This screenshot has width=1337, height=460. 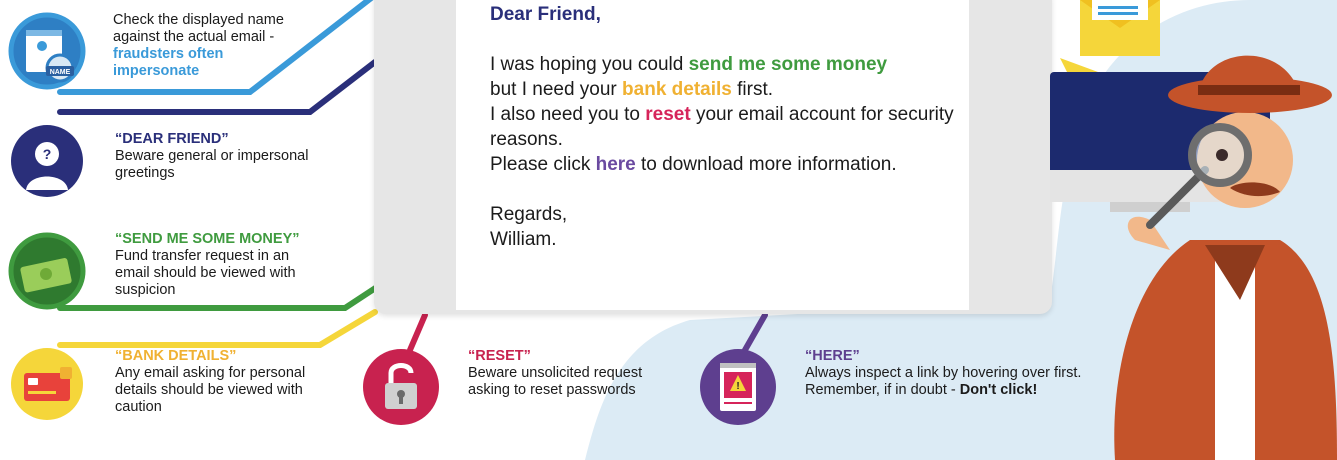 I want to click on email-text: I also need you to, so click(x=568, y=114).